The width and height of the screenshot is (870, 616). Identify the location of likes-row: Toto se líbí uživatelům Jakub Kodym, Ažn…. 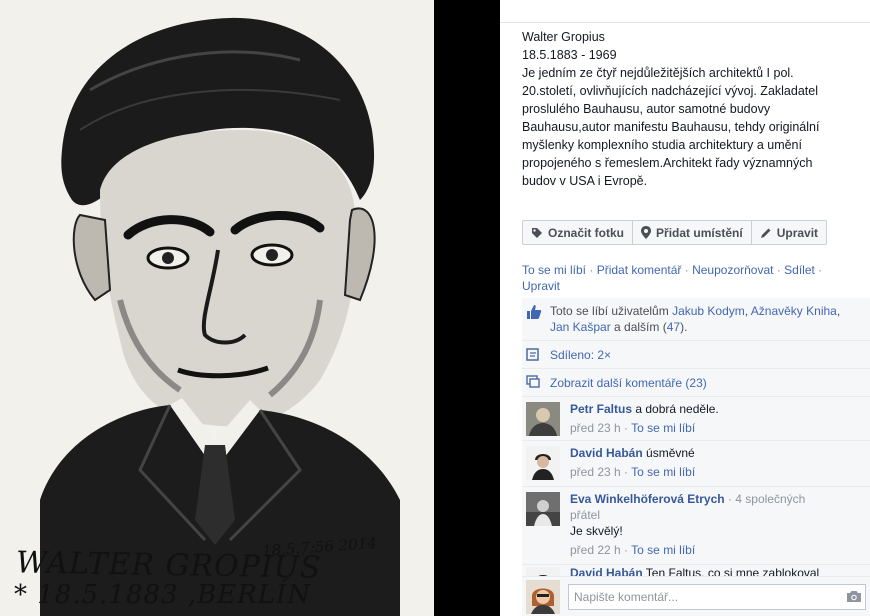
(696, 319).